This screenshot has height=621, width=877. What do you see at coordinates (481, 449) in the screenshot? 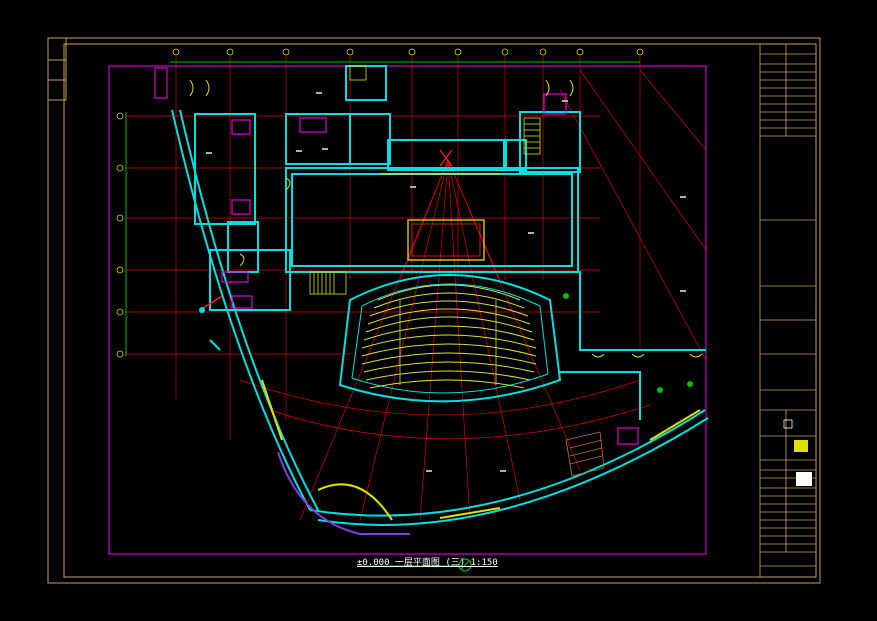
I see `facade-strips` at bounding box center [481, 449].